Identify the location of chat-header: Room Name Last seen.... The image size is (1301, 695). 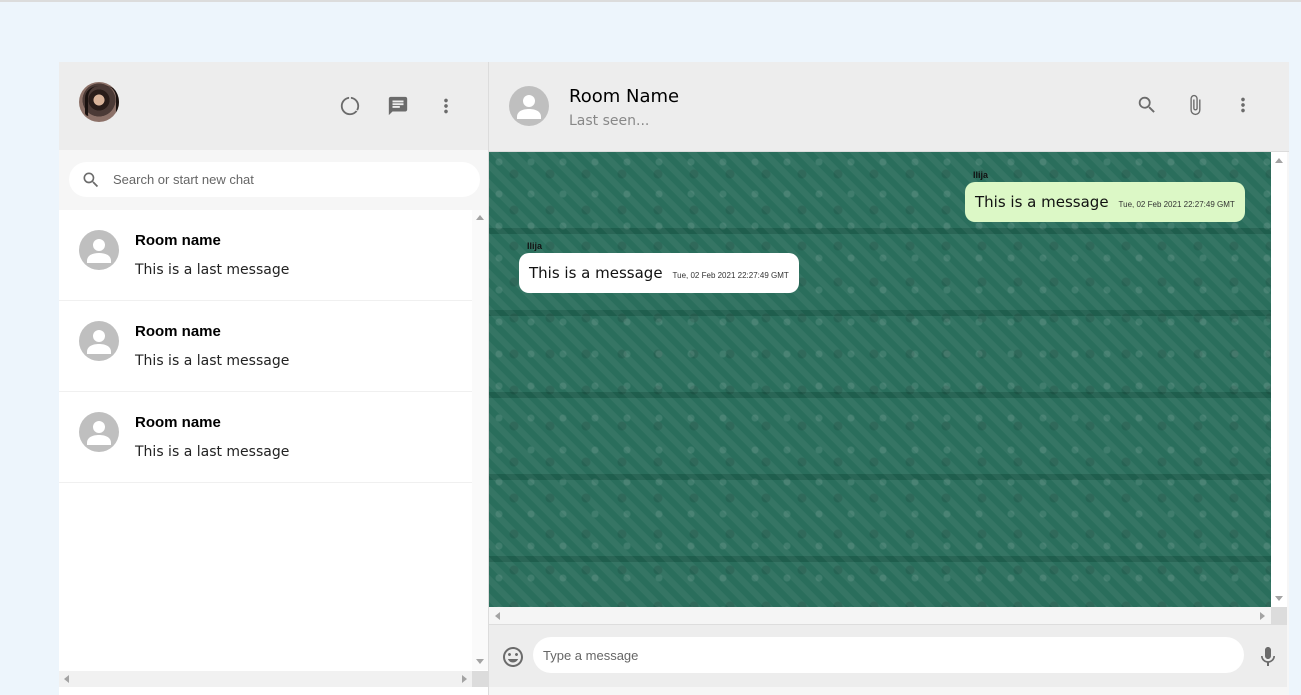
(889, 107).